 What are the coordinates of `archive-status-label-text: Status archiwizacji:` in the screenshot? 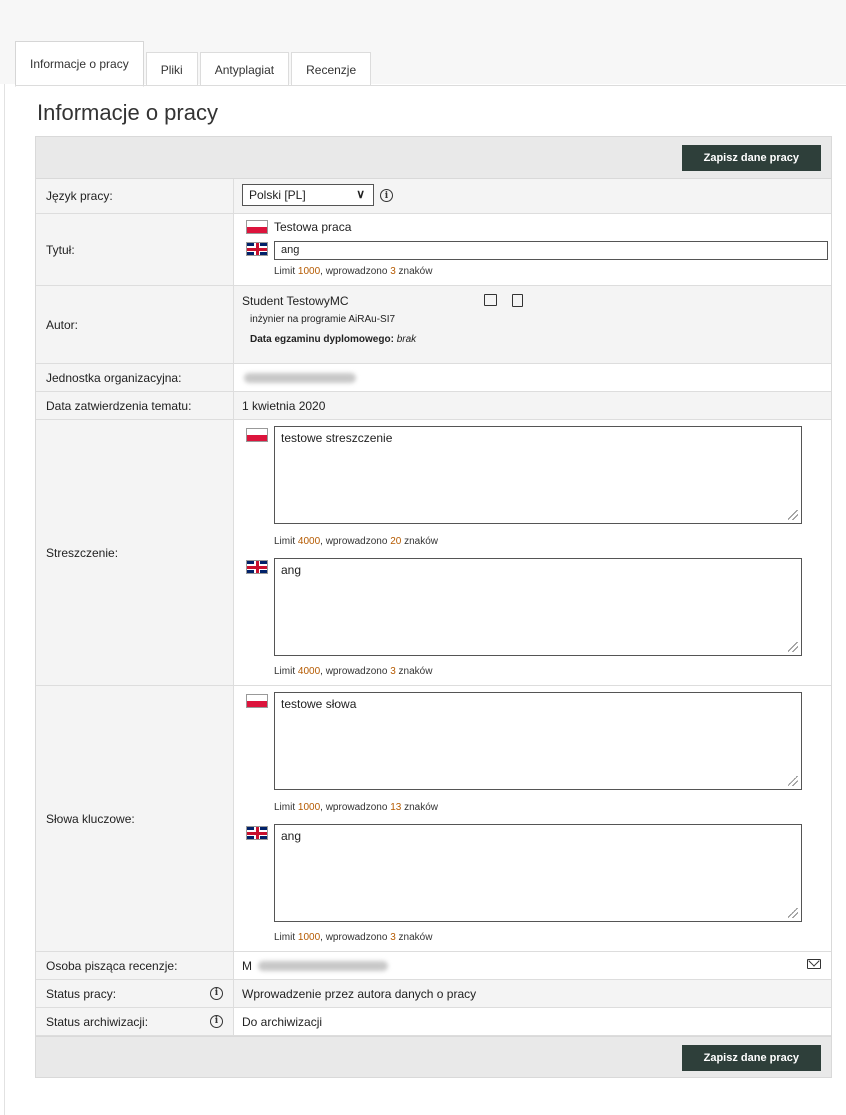 It's located at (97, 1021).